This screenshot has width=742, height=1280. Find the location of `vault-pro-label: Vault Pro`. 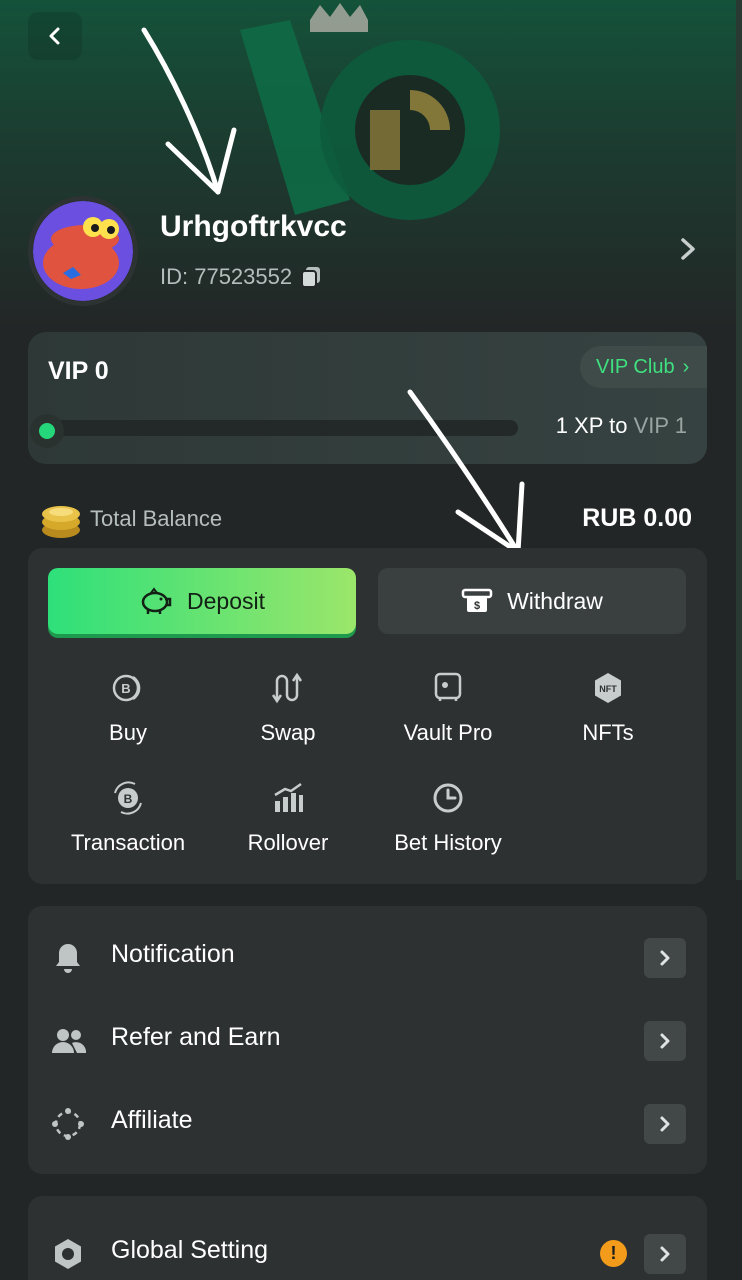

vault-pro-label: Vault Pro is located at coordinates (448, 732).